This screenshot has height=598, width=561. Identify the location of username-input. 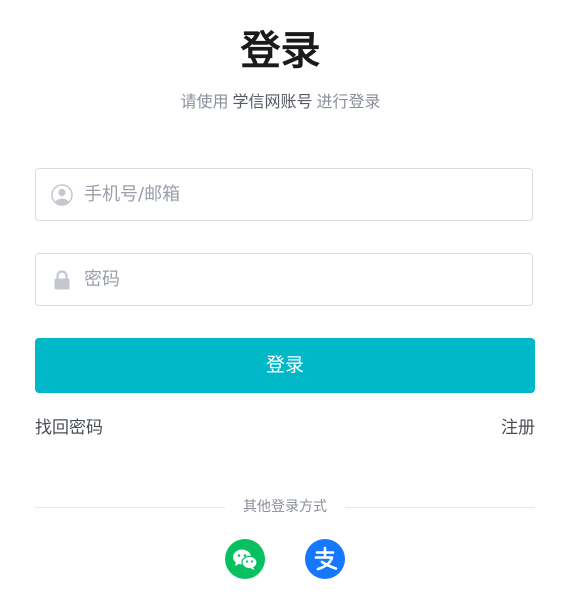
(299, 194).